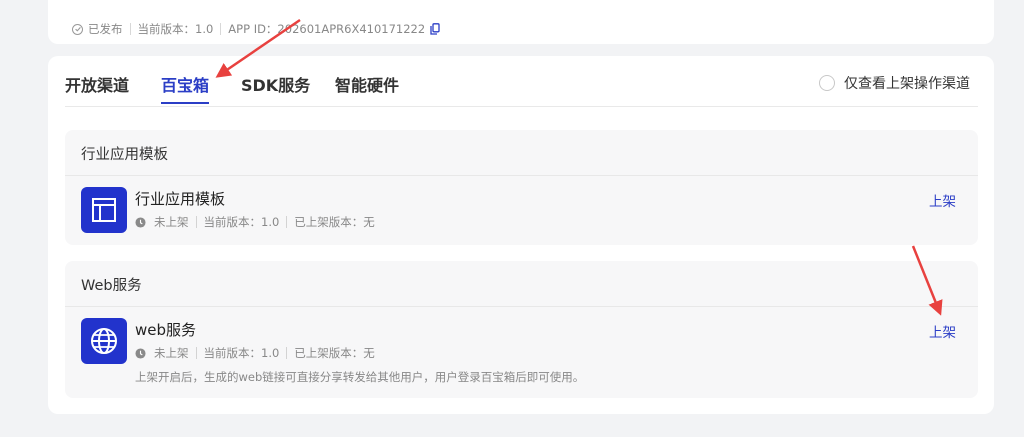  I want to click on list-button-web-service: 上架, so click(942, 331).